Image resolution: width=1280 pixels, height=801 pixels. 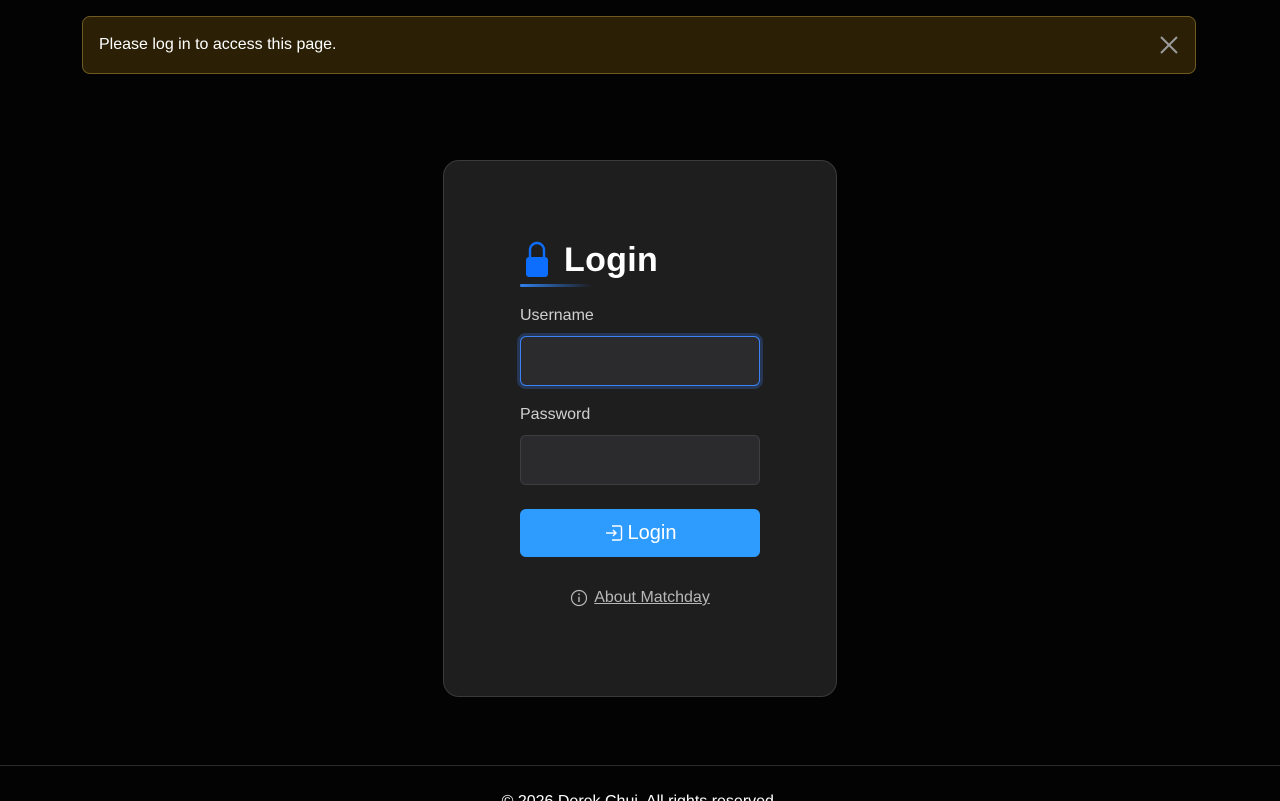 I want to click on title-underline, so click(x=556, y=285).